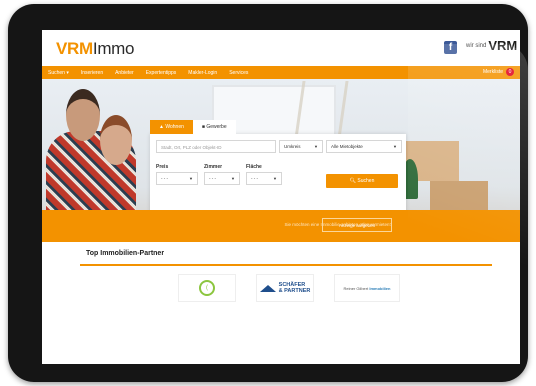 The width and height of the screenshot is (536, 386). I want to click on partners-title: Top Immobilien-Partner, so click(125, 253).